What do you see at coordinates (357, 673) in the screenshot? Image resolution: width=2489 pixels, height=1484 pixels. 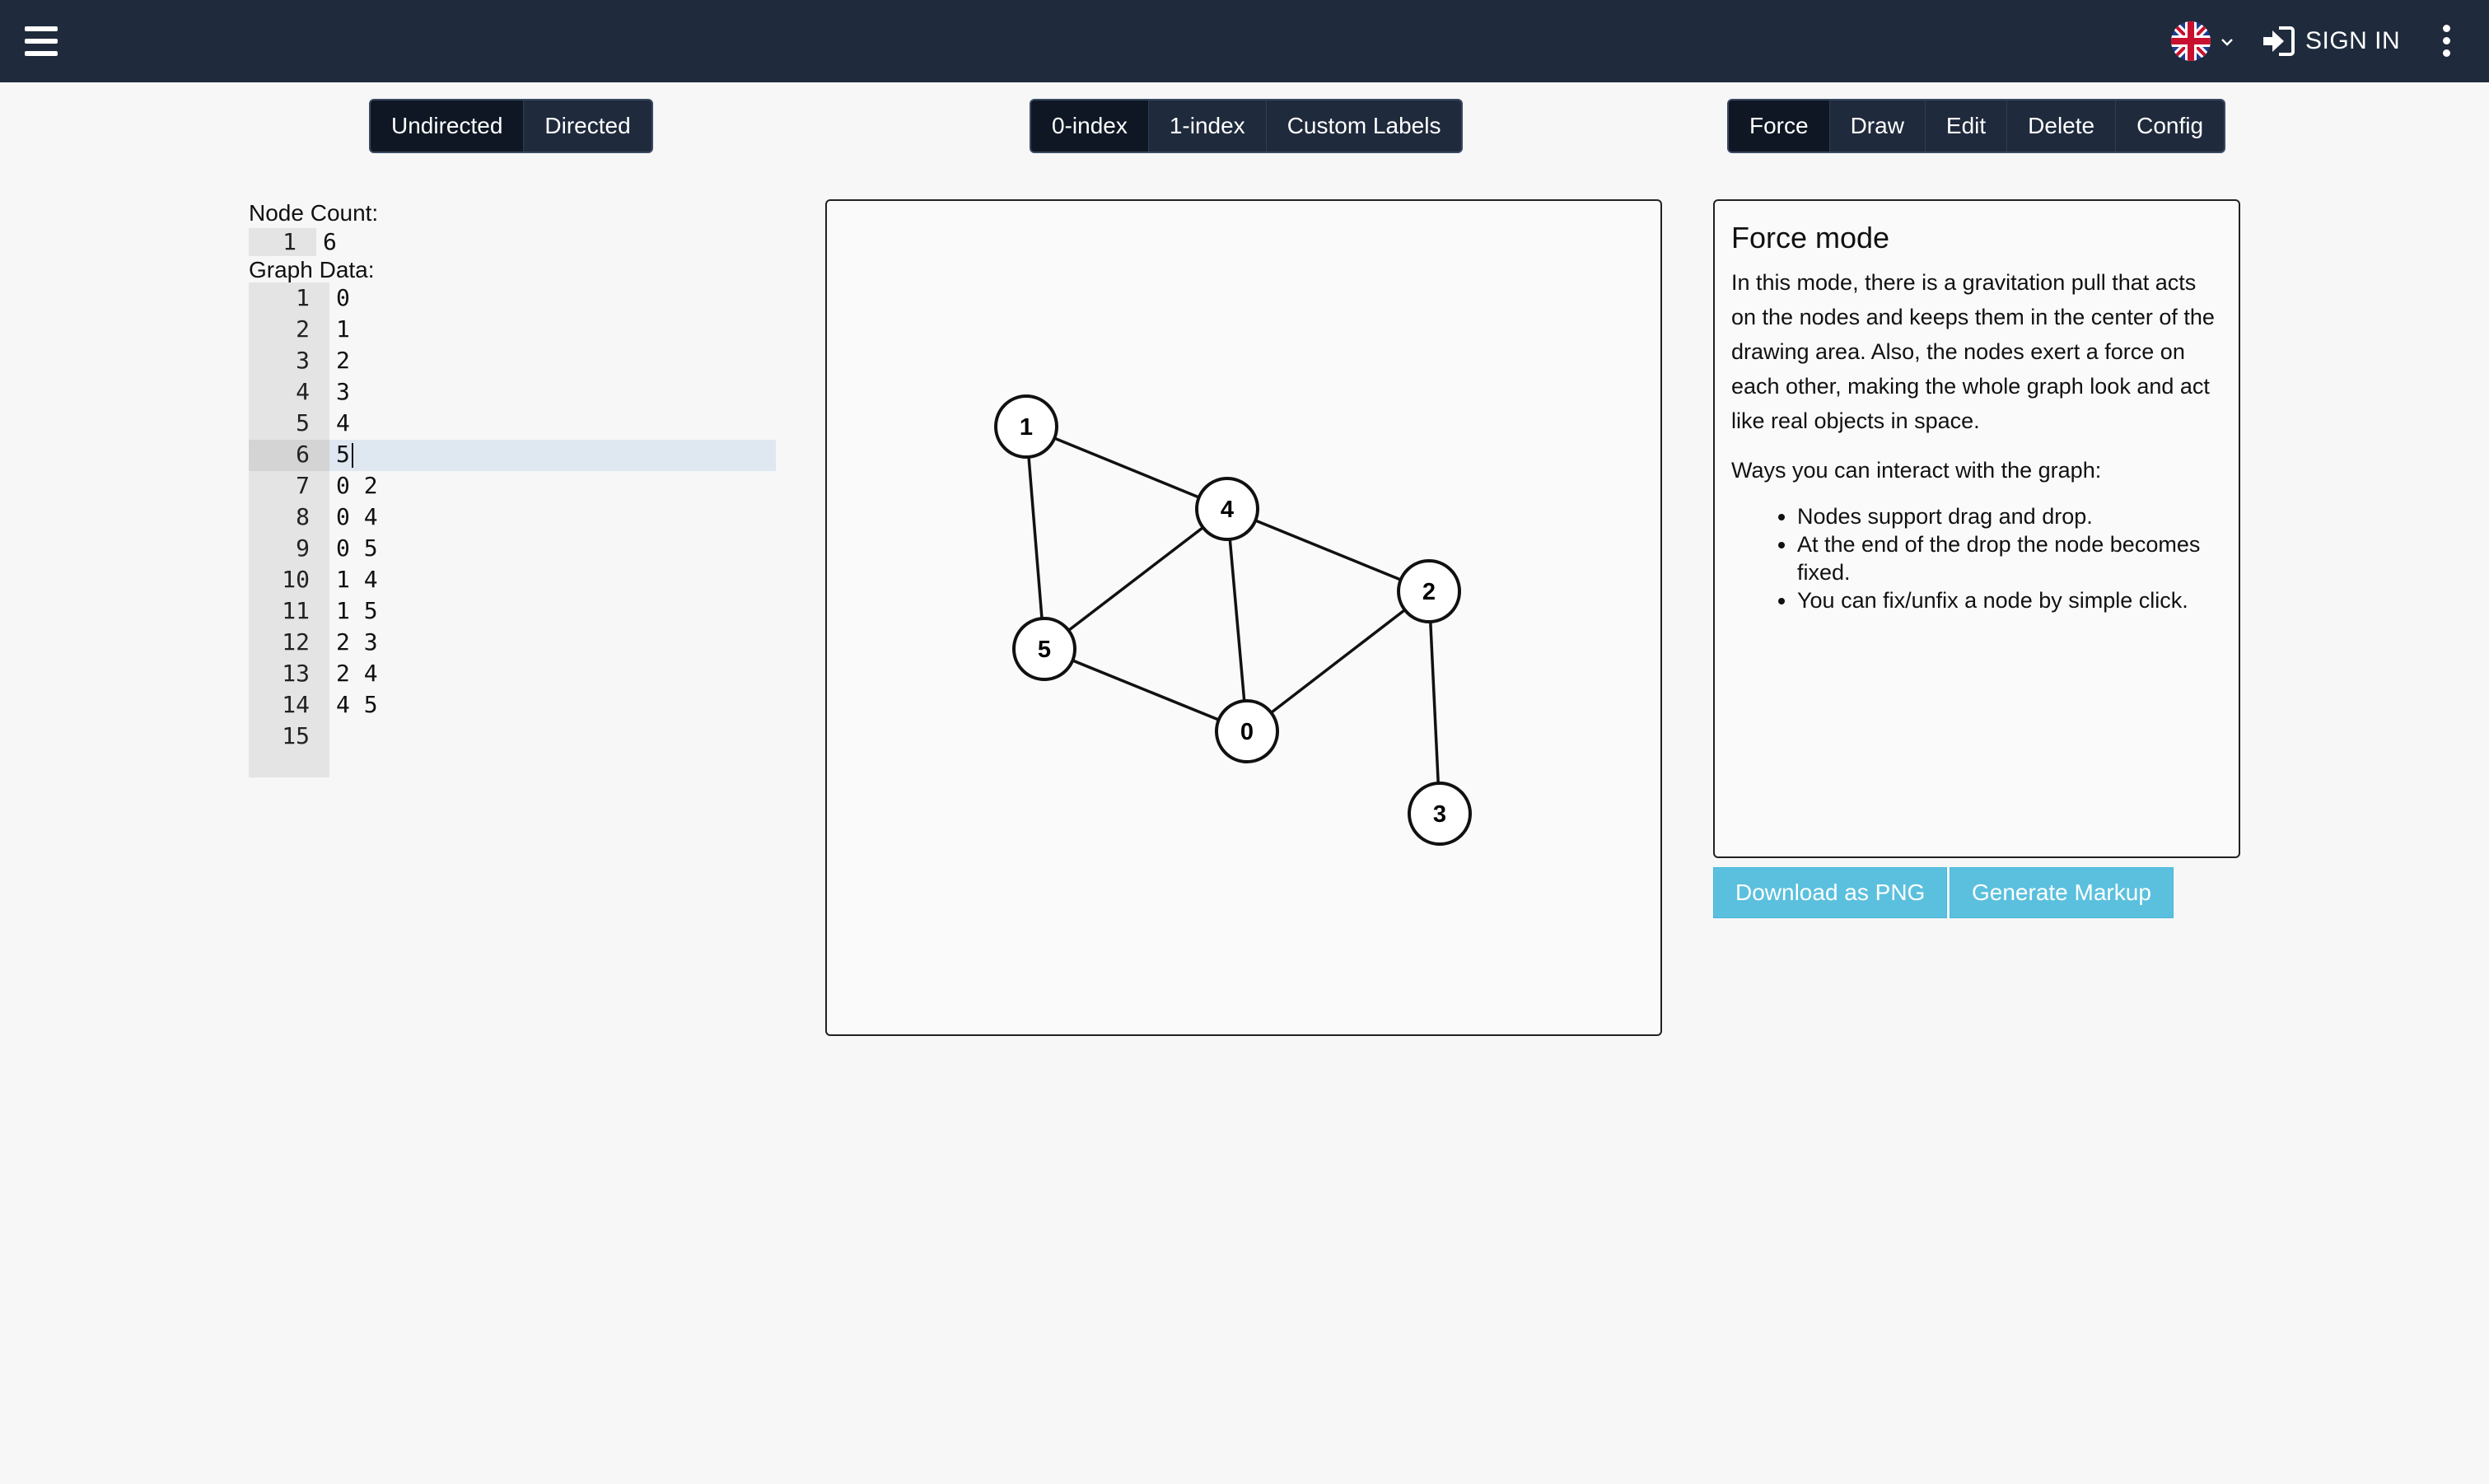 I see `graph-data-line: 2 4` at bounding box center [357, 673].